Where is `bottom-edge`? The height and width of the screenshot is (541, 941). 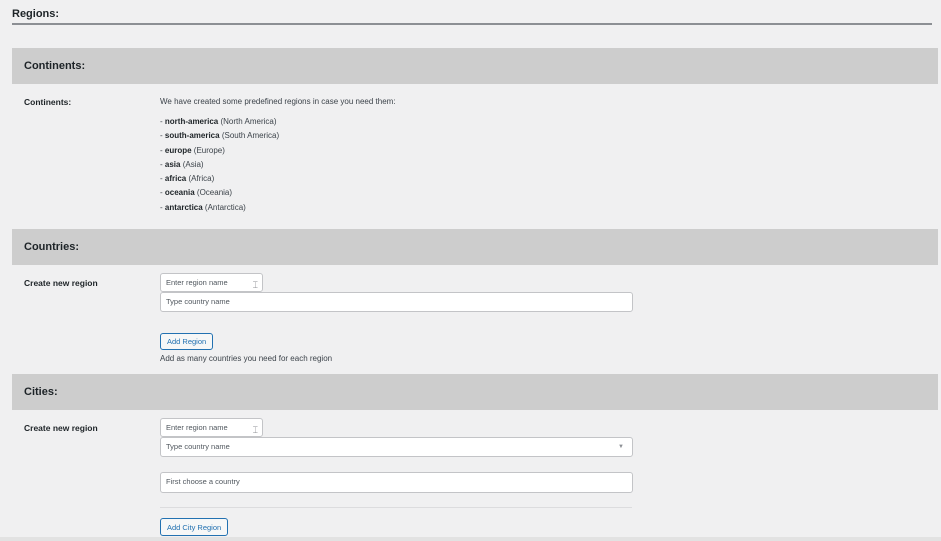 bottom-edge is located at coordinates (470, 539).